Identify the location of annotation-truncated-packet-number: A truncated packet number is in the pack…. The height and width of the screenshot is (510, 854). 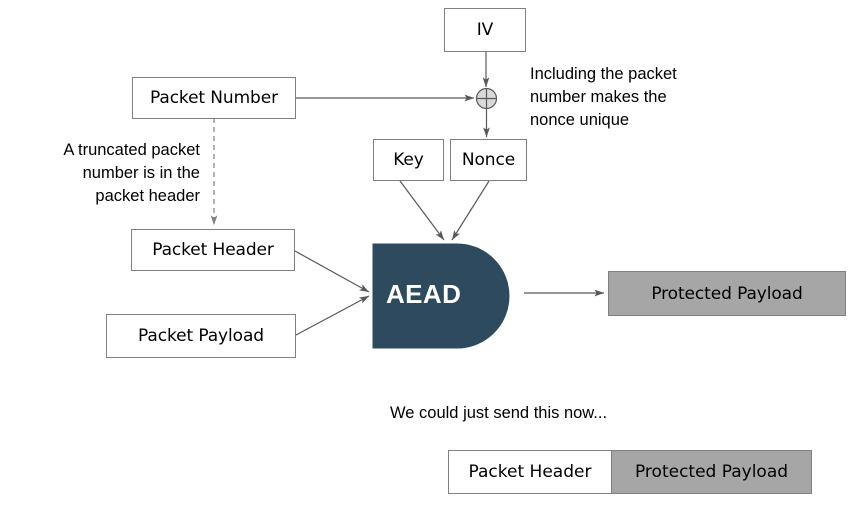
(131, 173).